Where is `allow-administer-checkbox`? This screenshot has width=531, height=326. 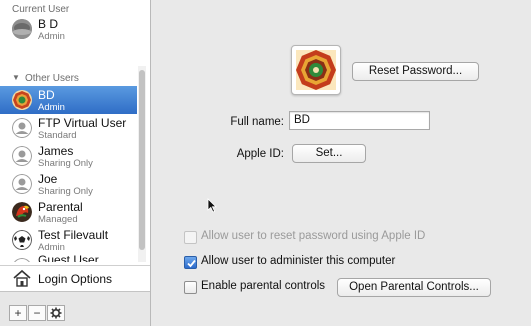 allow-administer-checkbox is located at coordinates (190, 262).